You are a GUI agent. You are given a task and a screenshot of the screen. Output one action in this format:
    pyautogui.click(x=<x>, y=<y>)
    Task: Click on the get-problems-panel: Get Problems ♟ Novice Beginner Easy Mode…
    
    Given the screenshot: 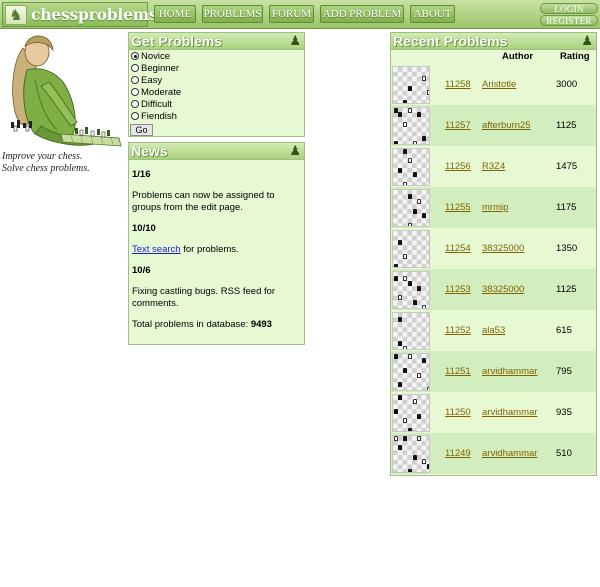 What is the action you would take?
    pyautogui.click(x=216, y=84)
    